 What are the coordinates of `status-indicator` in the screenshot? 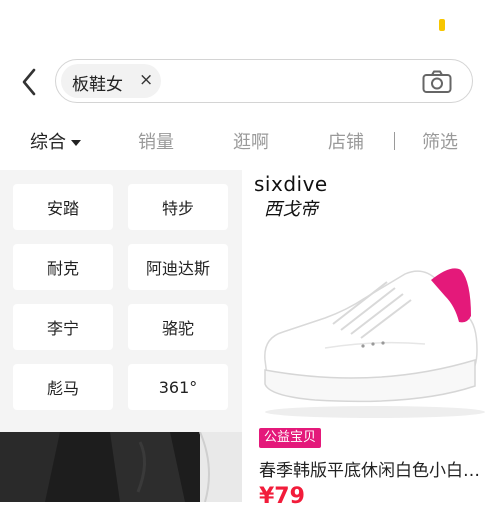 It's located at (442, 25).